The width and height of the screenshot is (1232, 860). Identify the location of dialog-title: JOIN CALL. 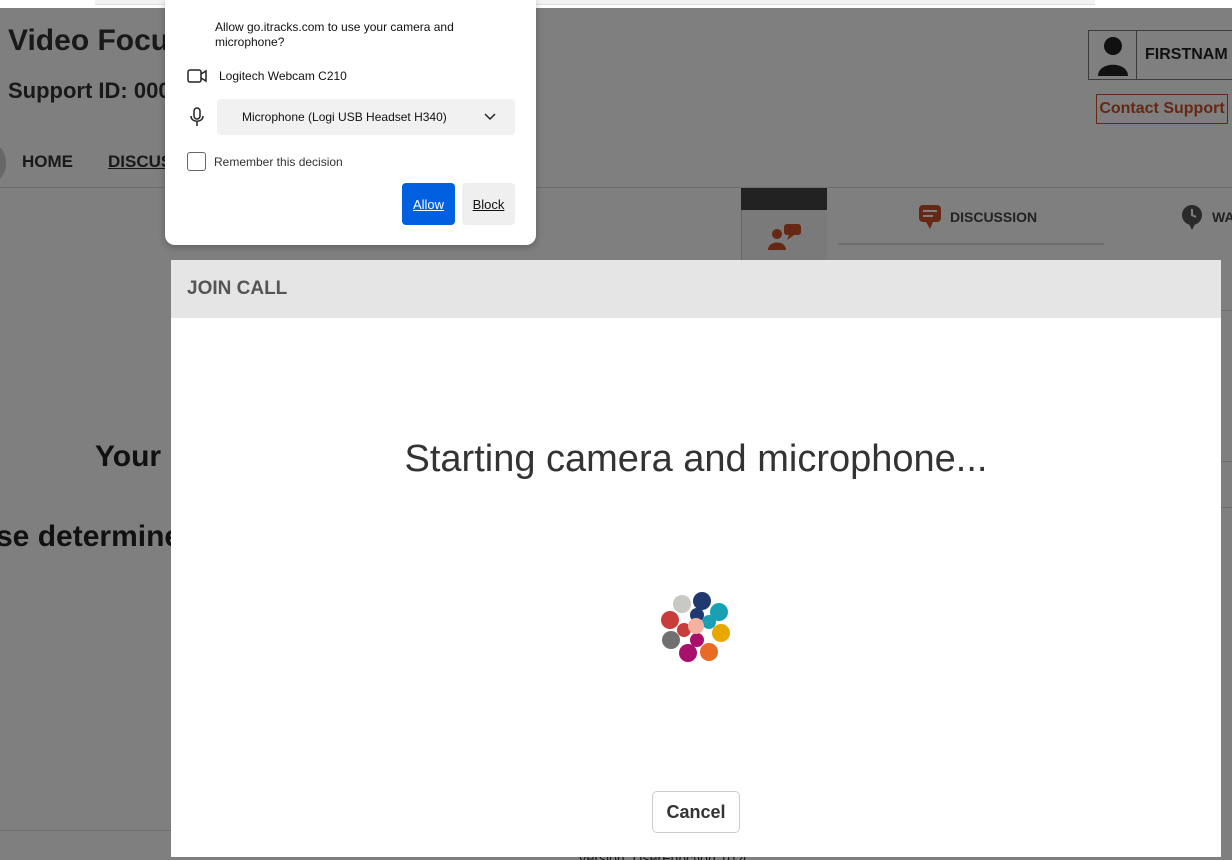
(237, 288).